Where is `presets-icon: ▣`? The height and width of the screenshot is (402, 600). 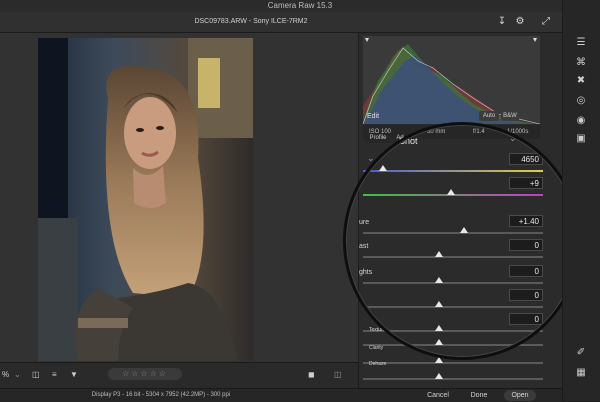
presets-icon: ▣ is located at coordinates (581, 139).